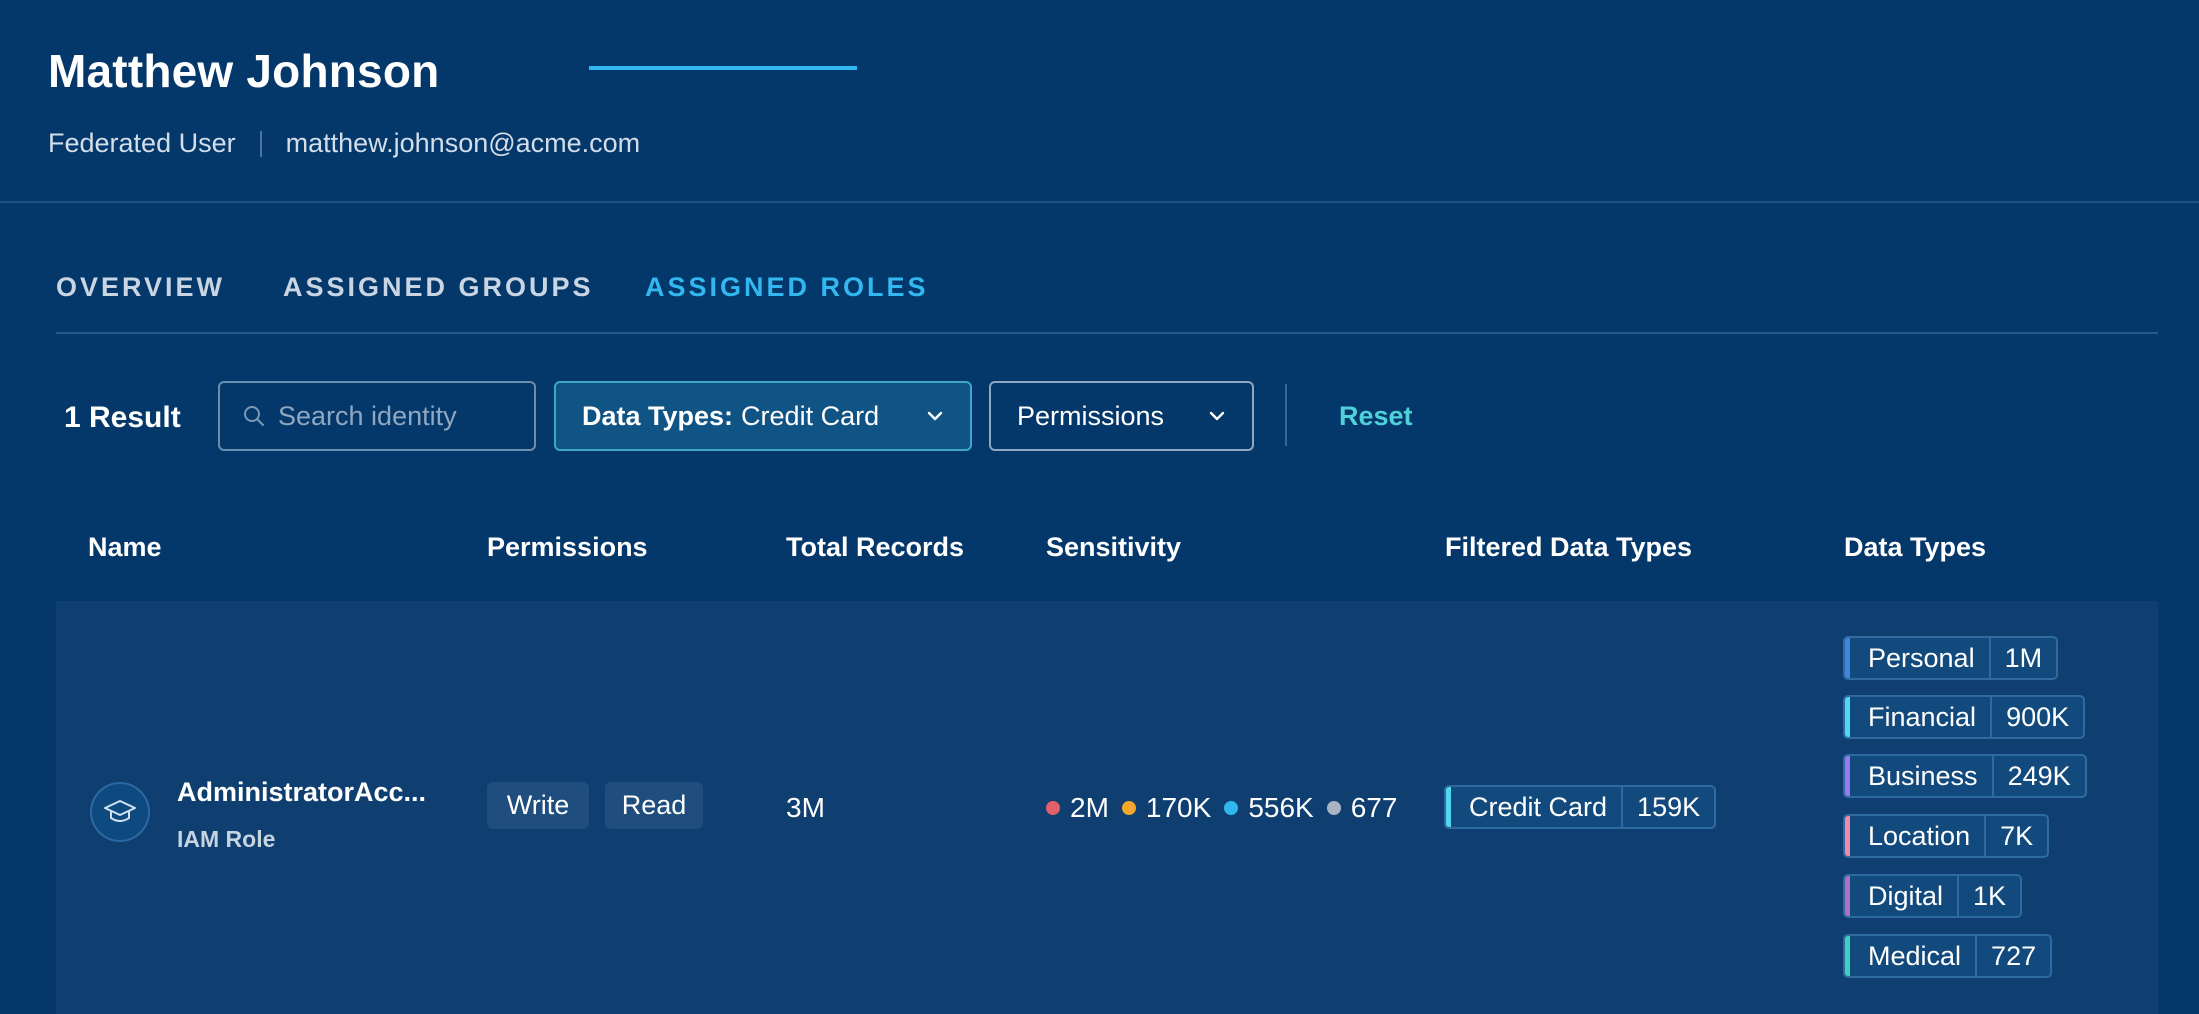 This screenshot has width=2199, height=1014. I want to click on graduation-cap-icon, so click(120, 811).